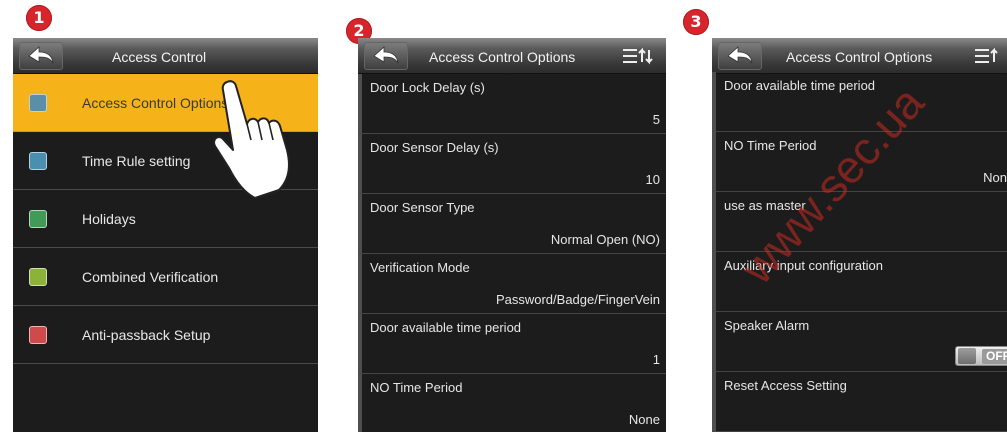 This screenshot has width=1007, height=432. I want to click on option-label: Door Lock Delay (s), so click(427, 87).